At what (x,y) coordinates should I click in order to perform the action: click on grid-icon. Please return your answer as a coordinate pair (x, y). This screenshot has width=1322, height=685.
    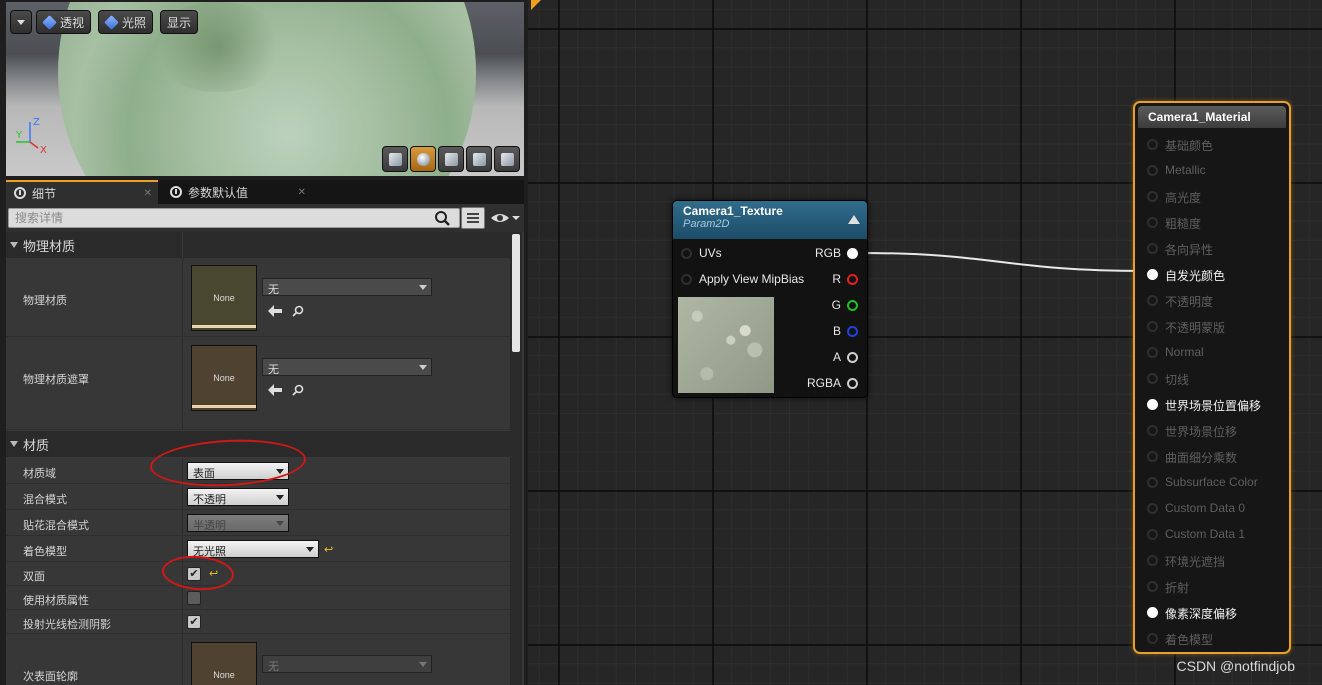
    Looking at the image, I should click on (473, 218).